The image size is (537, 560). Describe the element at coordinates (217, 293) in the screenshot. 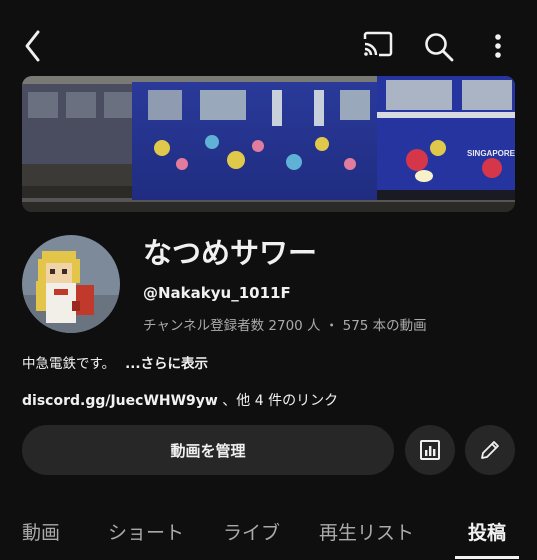

I see `channel-handle: @Nakakyu_1011F` at that location.